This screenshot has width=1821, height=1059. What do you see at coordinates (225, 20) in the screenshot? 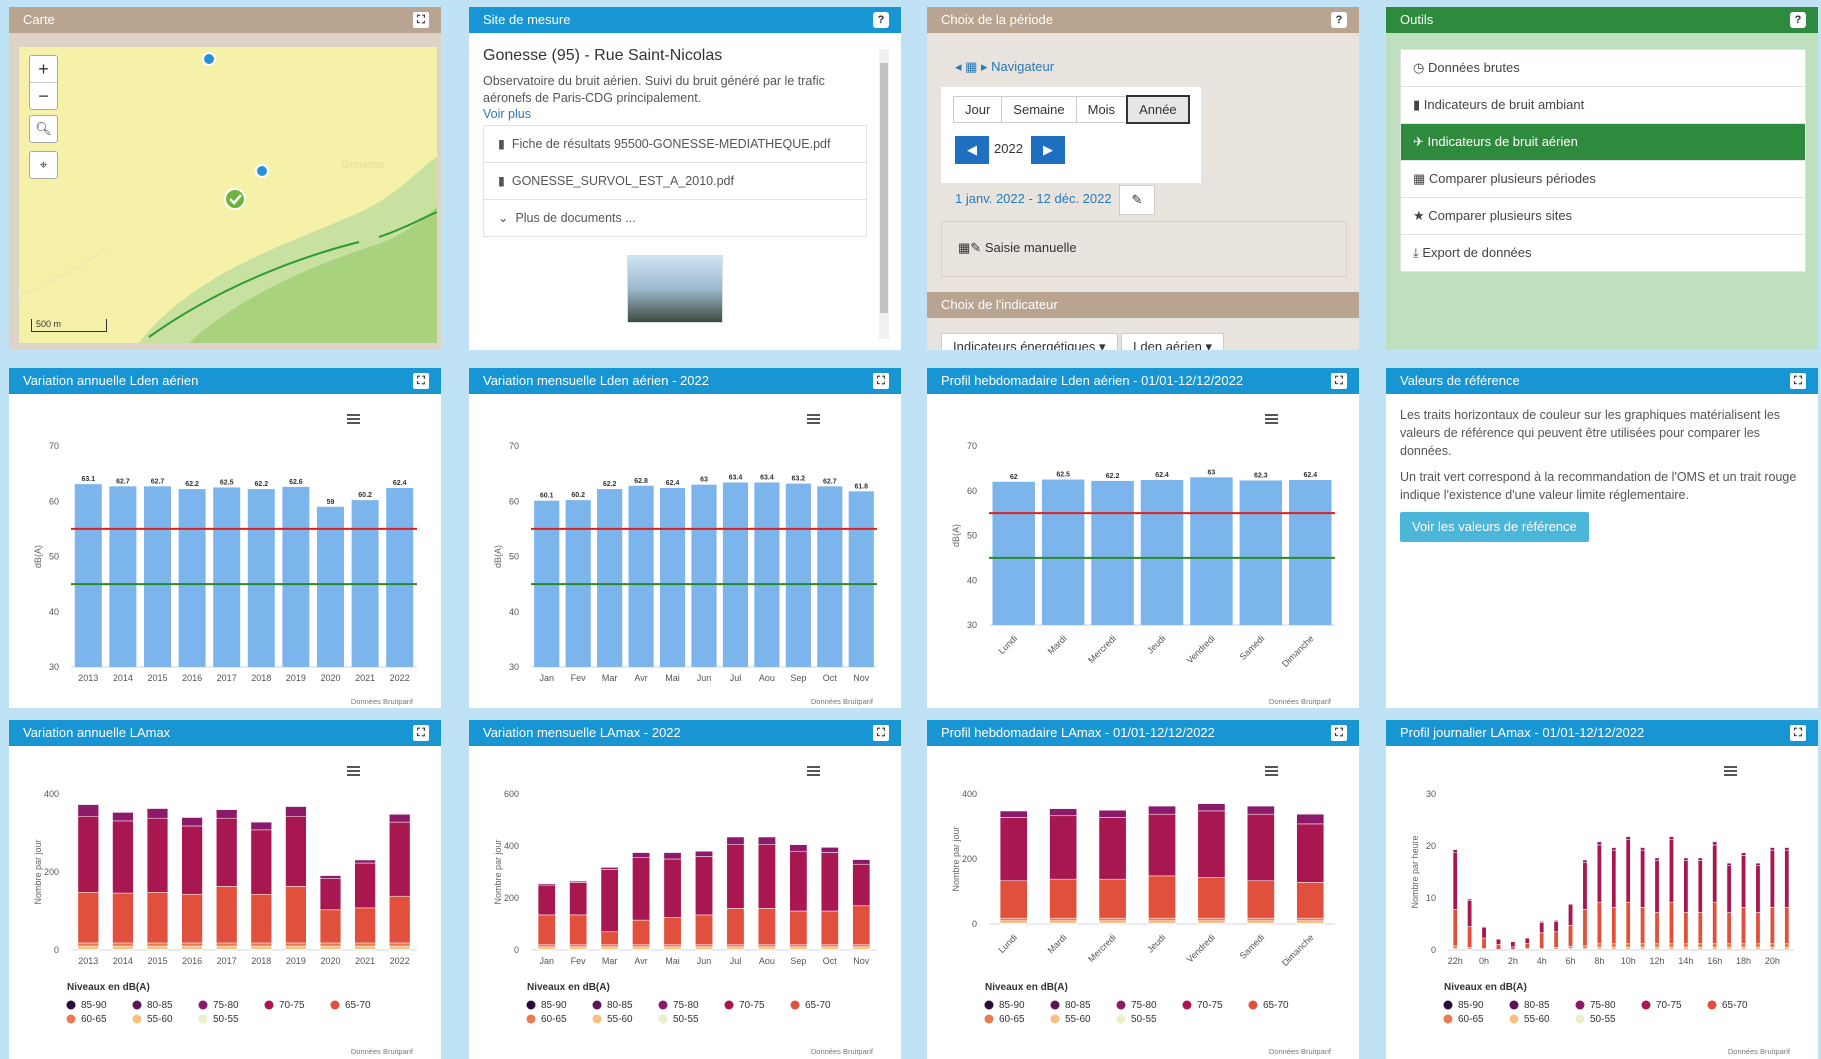
I see `map-panel-header: Carte ⛶` at bounding box center [225, 20].